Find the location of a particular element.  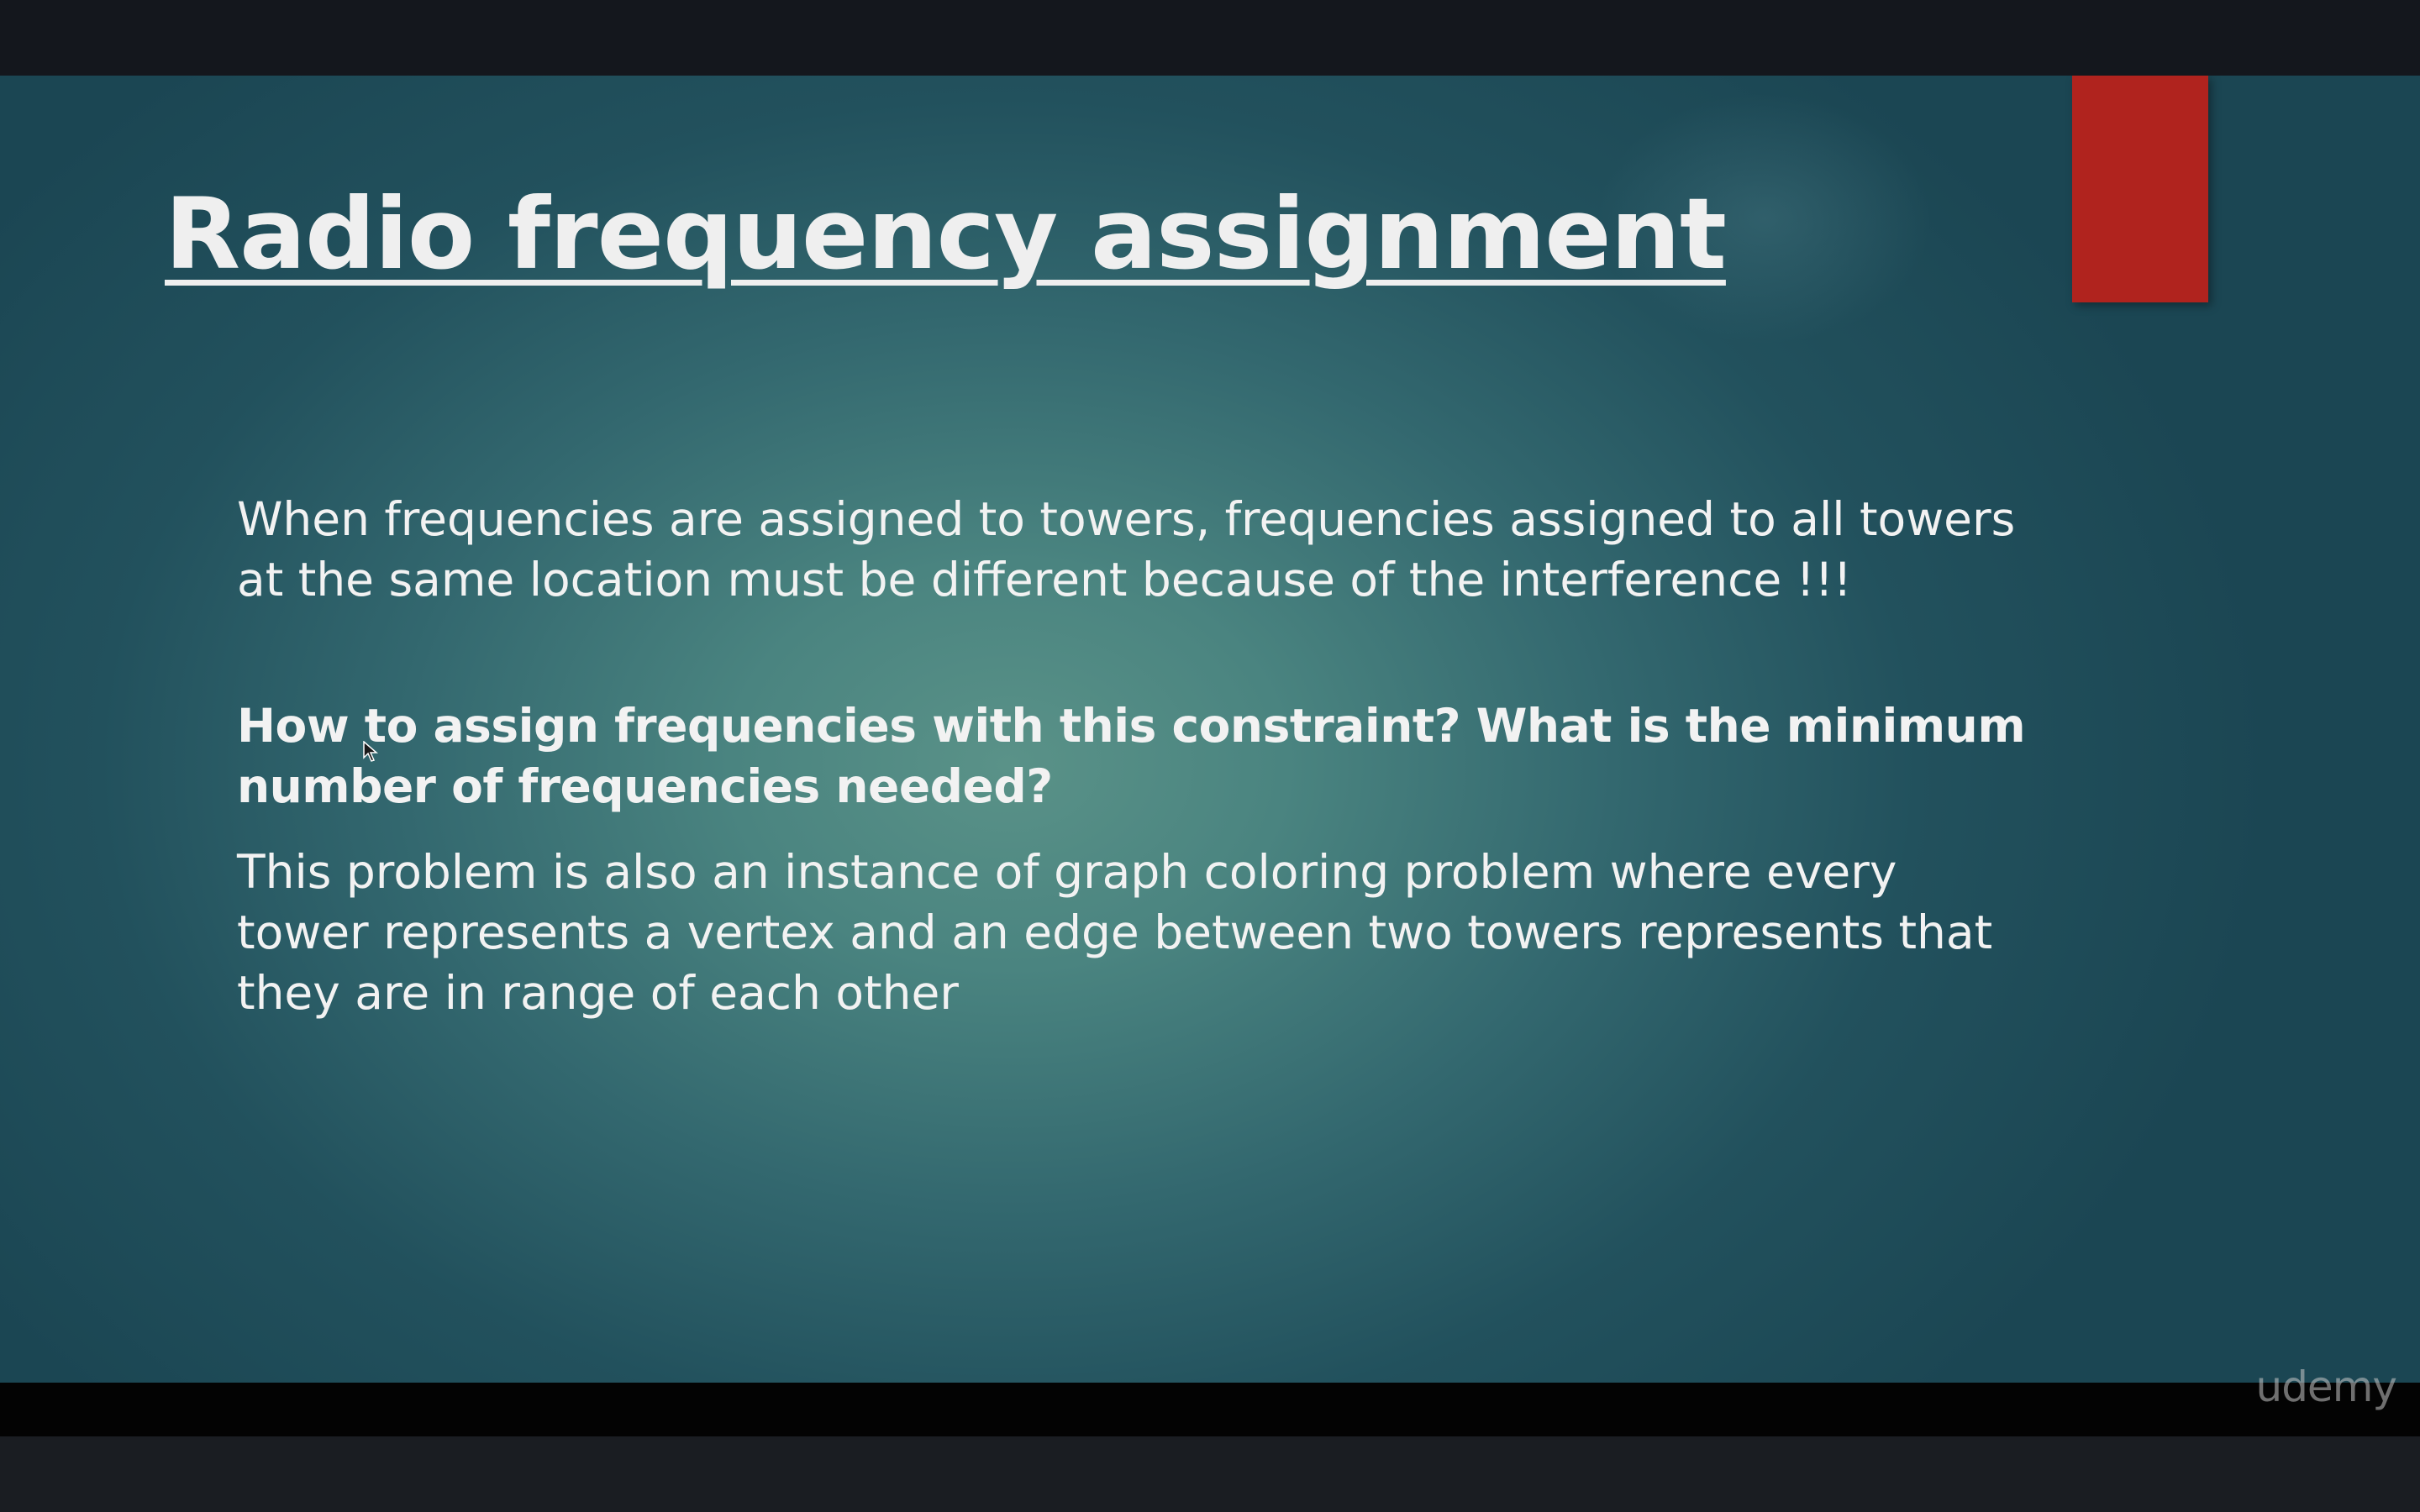

udemy-watermark: udemy is located at coordinates (2326, 1386).